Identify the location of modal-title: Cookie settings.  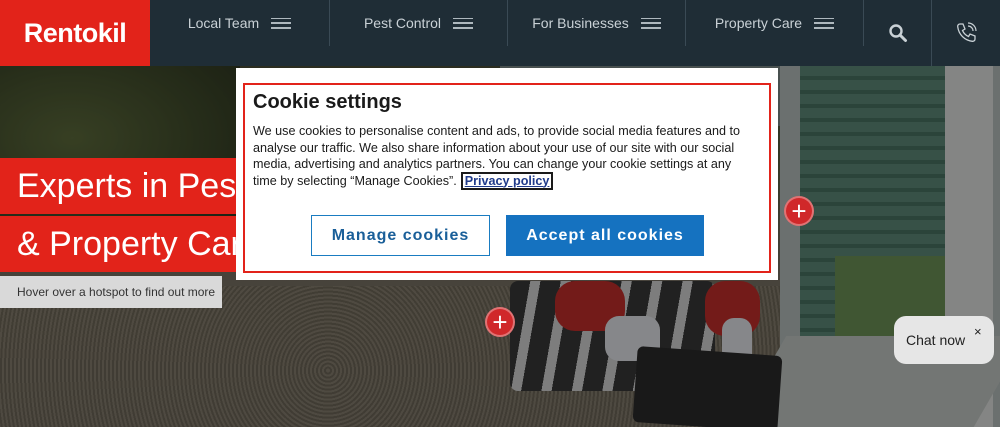
(327, 102).